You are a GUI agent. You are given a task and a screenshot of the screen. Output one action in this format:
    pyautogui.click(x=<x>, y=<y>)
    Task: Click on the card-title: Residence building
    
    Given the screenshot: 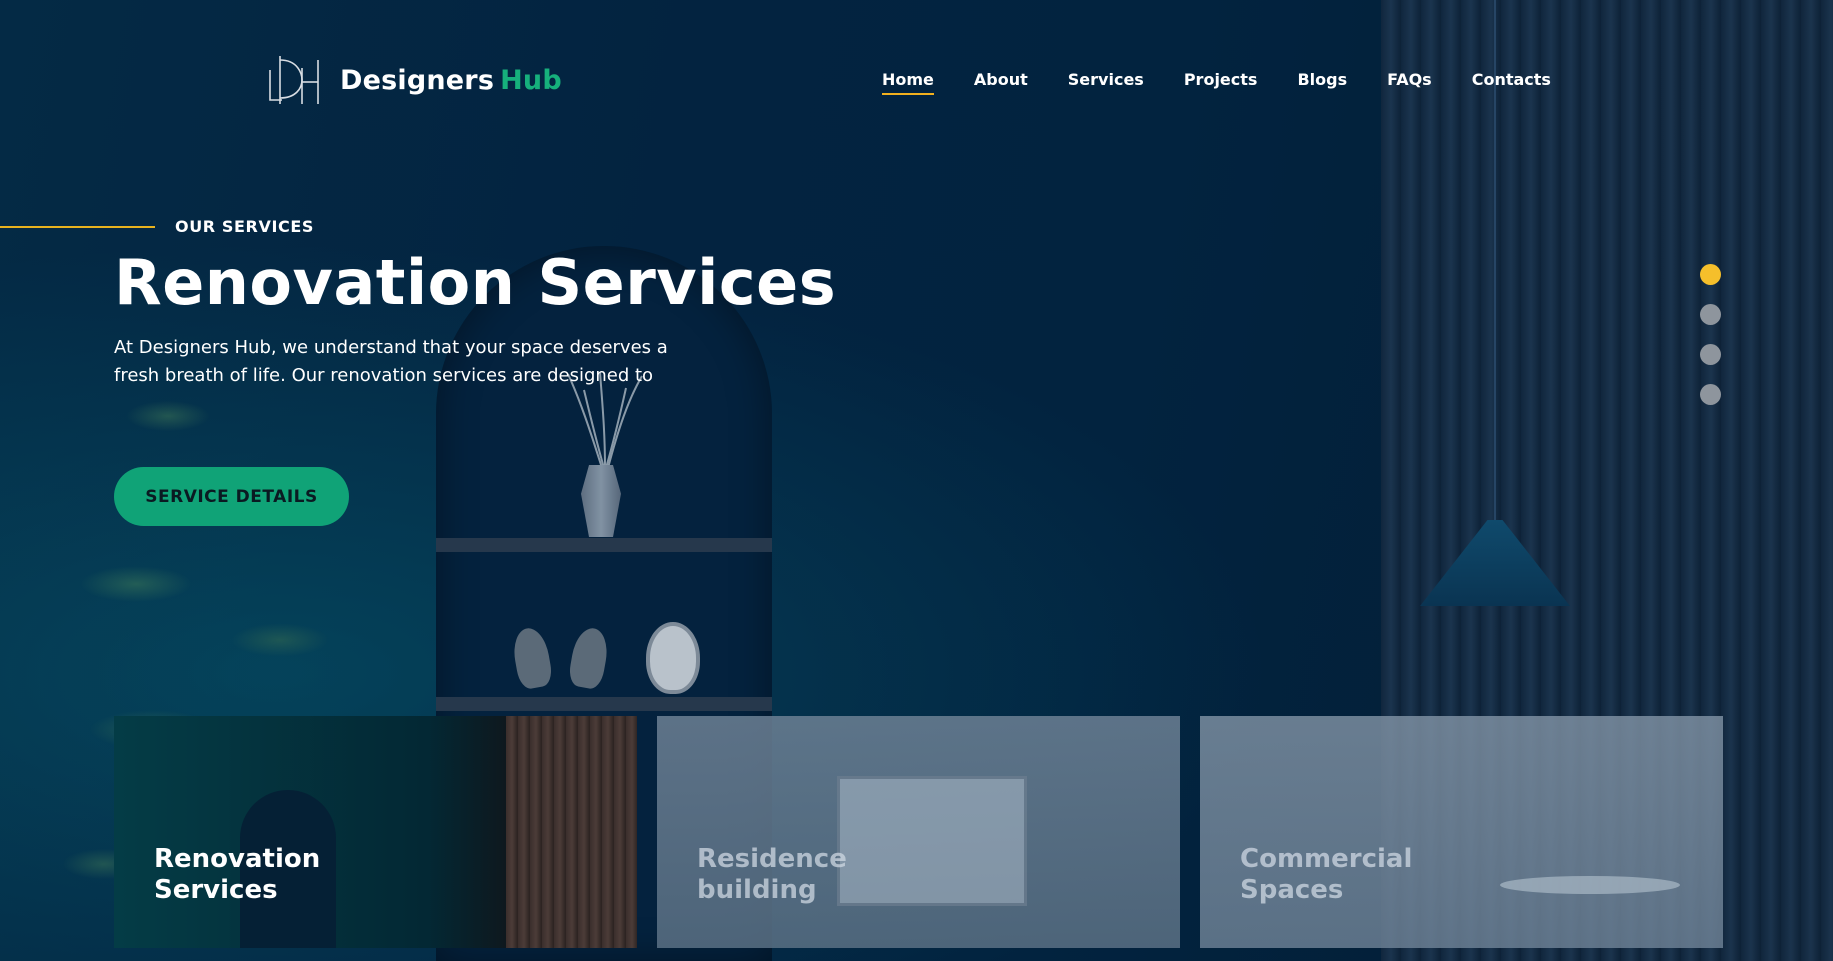 What is the action you would take?
    pyautogui.click(x=772, y=874)
    